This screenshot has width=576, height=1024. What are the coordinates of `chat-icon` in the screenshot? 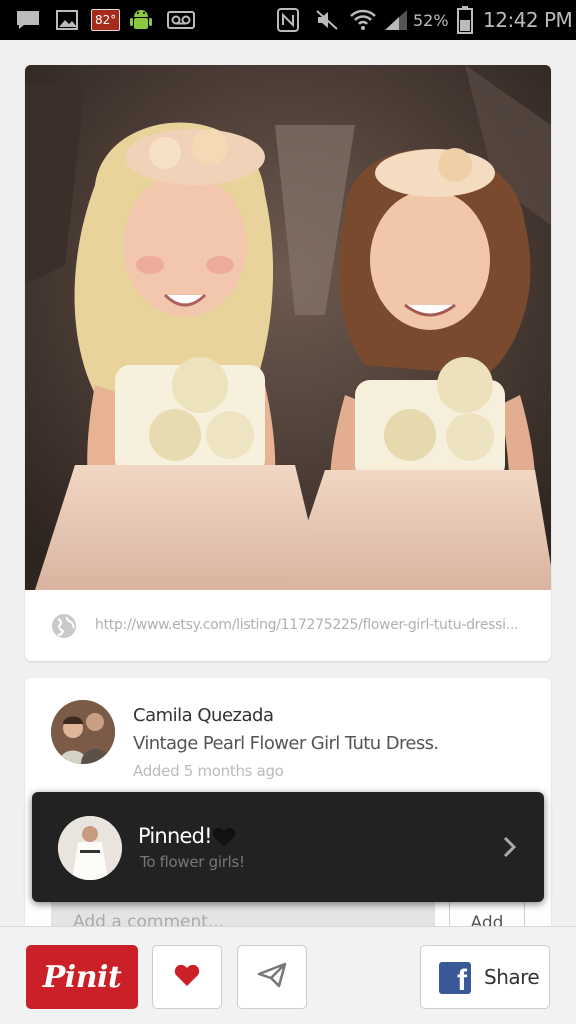 It's located at (28, 20).